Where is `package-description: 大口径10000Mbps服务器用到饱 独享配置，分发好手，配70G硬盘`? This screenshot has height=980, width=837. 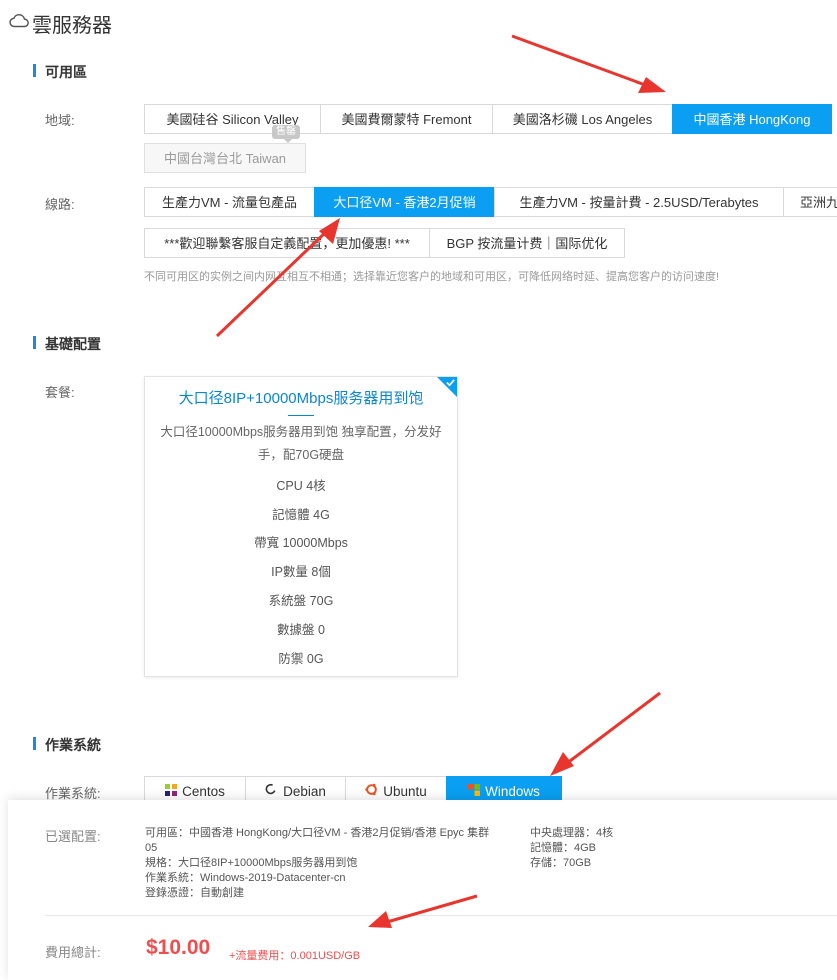
package-description: 大口径10000Mbps服务器用到饱 独享配置，分发好手，配70G硬盘 is located at coordinates (301, 443).